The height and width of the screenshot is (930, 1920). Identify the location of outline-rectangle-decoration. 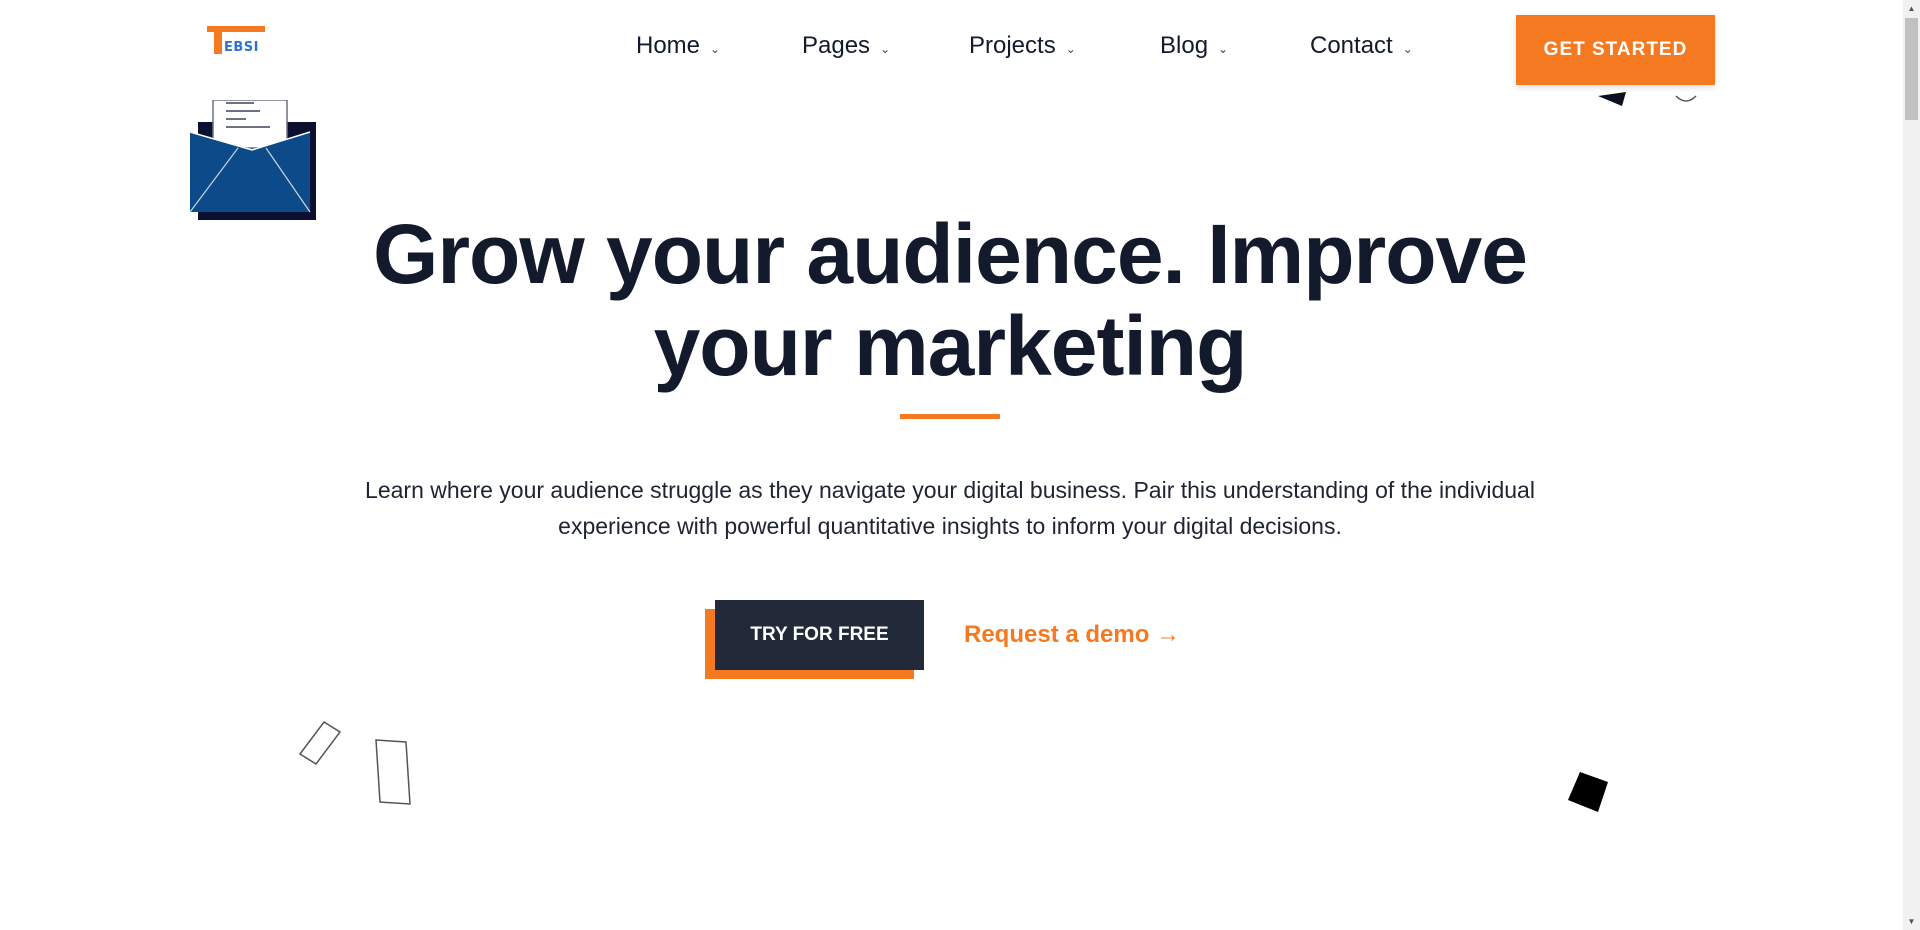
(393, 772).